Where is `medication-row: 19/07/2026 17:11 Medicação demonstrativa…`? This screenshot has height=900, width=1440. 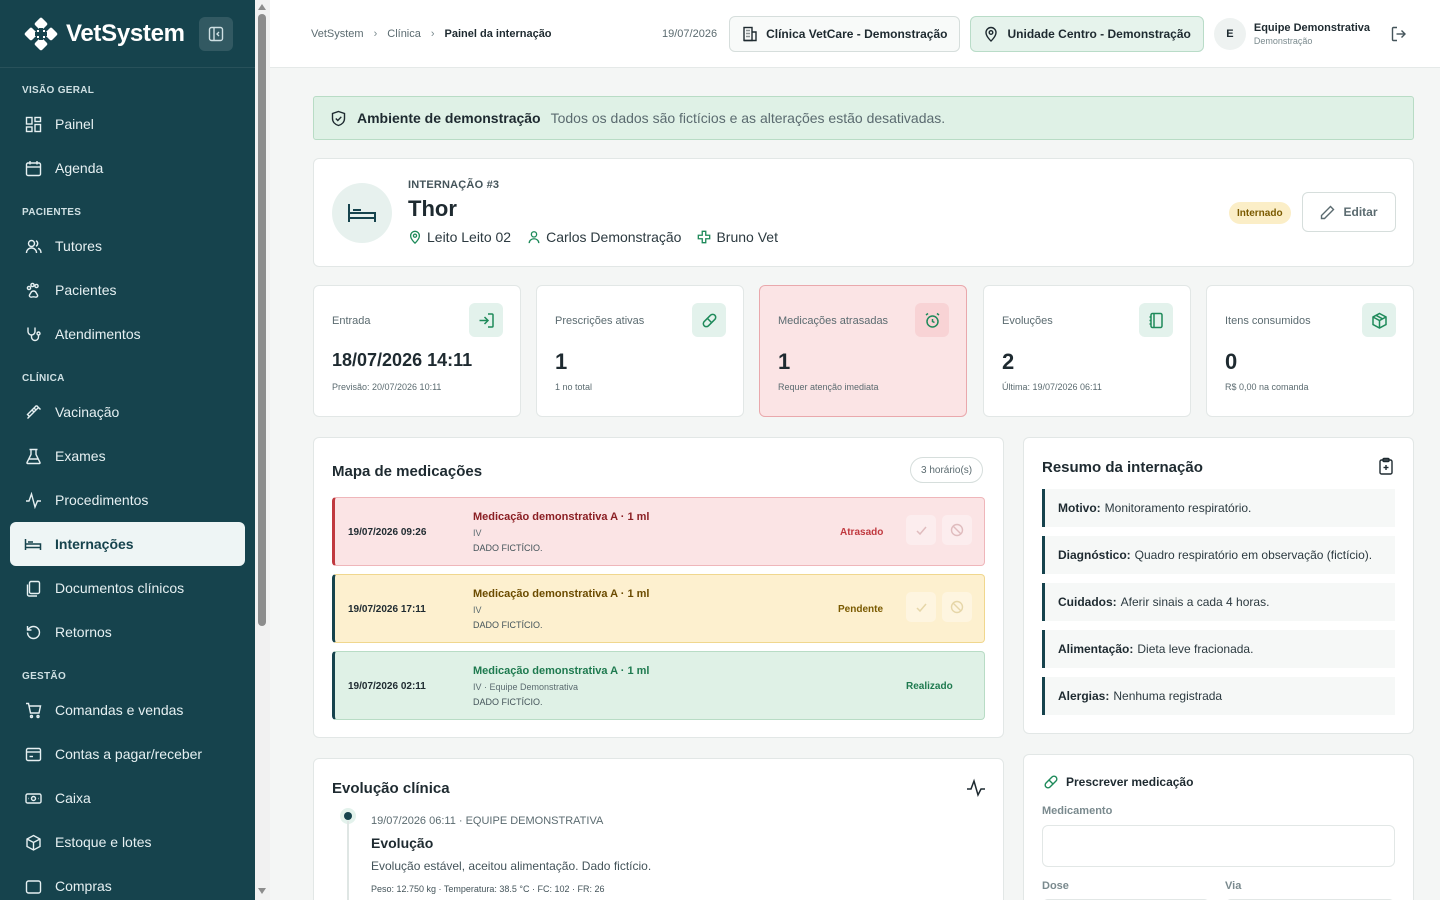 medication-row: 19/07/2026 17:11 Medicação demonstrativa… is located at coordinates (658, 608).